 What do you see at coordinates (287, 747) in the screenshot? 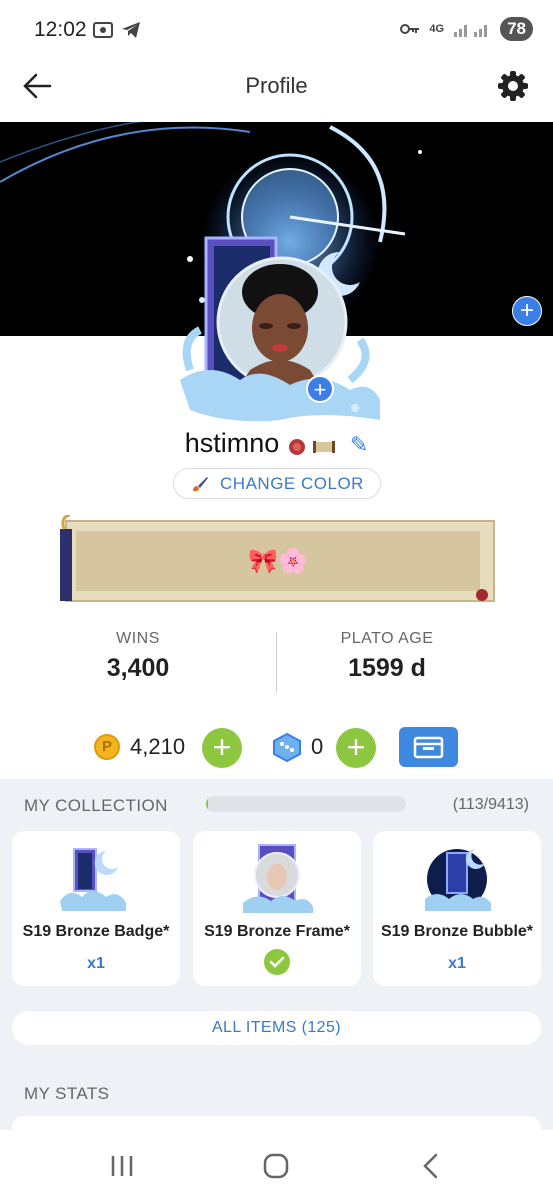
I see `gem-dice-icon` at bounding box center [287, 747].